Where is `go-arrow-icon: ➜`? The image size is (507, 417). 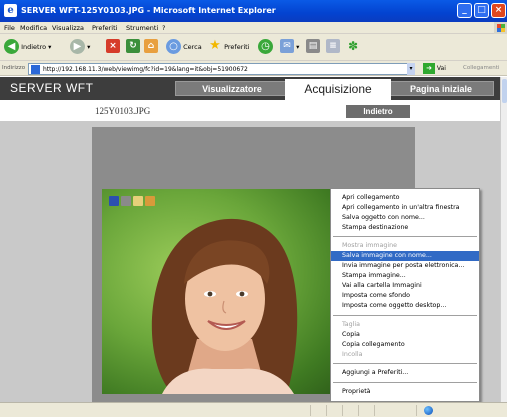 go-arrow-icon: ➜ is located at coordinates (429, 68).